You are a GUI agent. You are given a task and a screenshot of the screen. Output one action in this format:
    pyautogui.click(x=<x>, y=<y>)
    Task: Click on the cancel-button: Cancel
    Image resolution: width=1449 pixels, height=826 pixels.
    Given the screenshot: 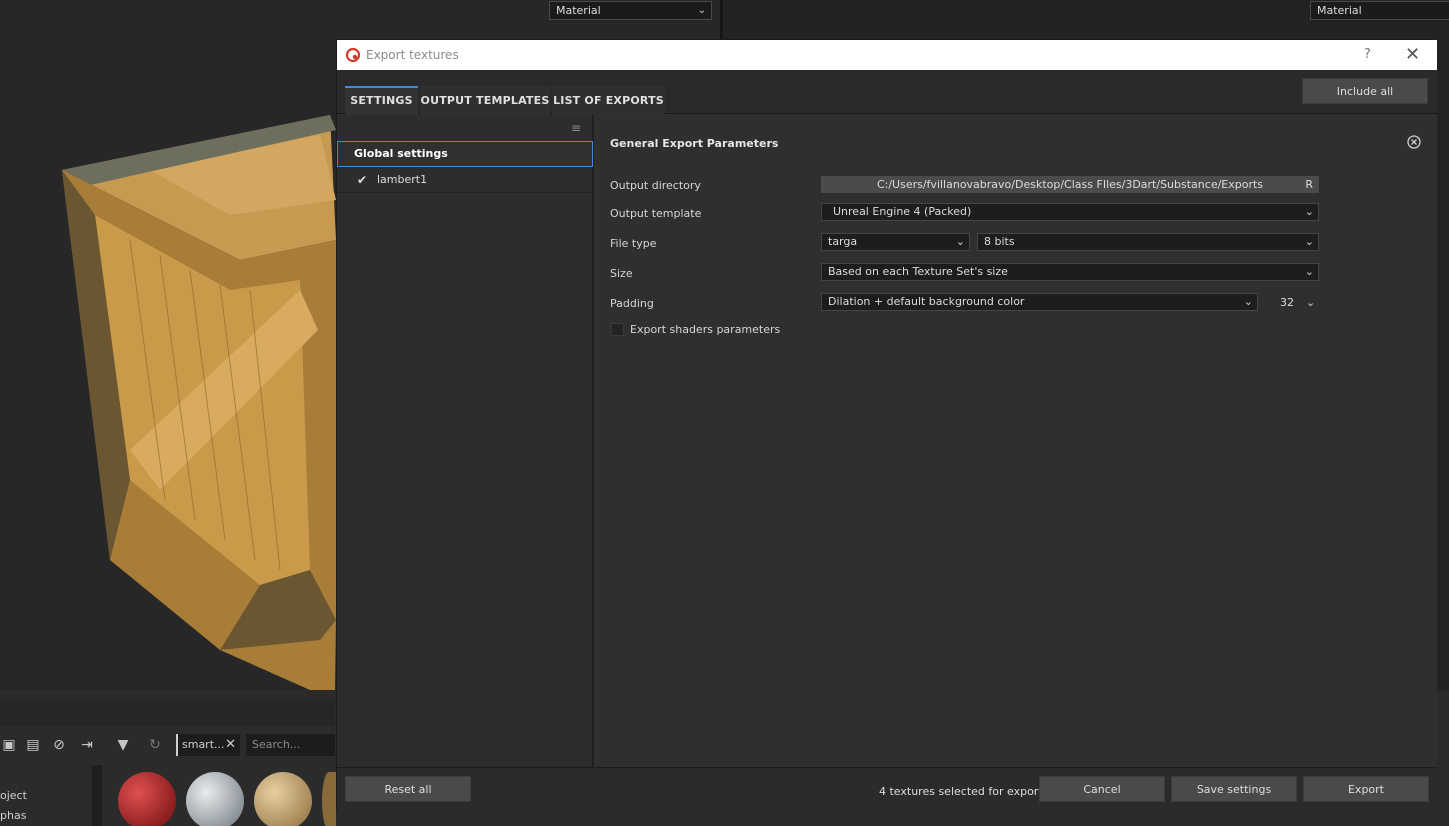 What is the action you would take?
    pyautogui.click(x=1102, y=789)
    